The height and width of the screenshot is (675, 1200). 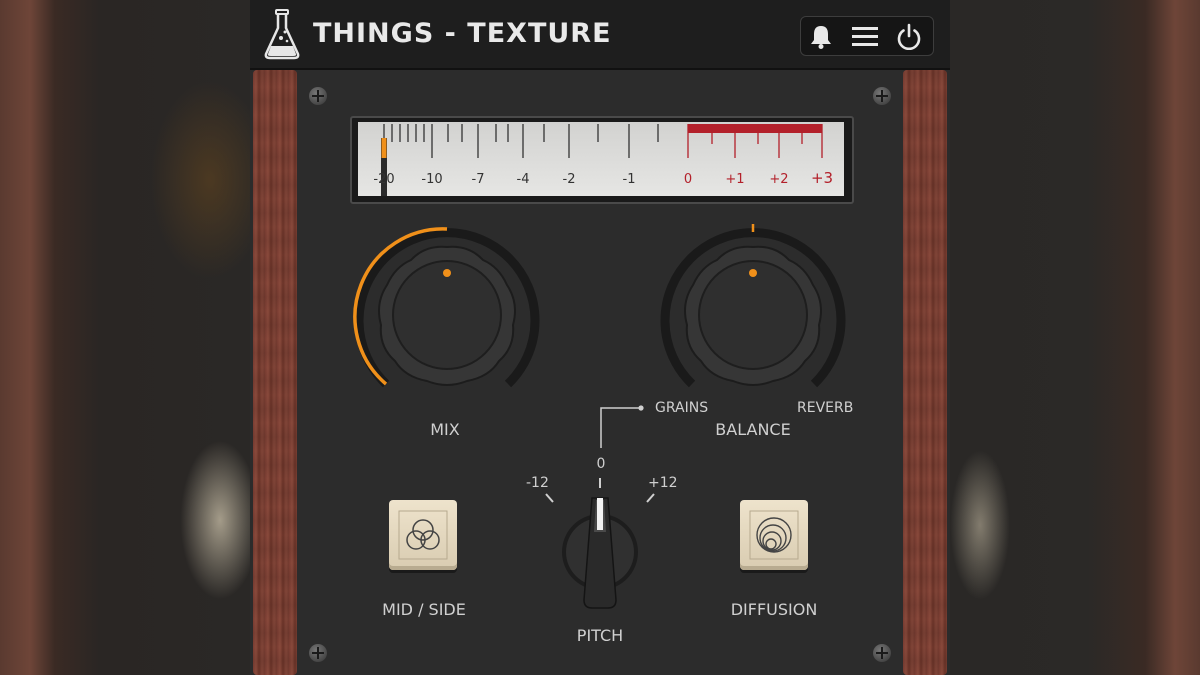 I want to click on vu-meter: -20 -10 -7 -4 -2 -1 0 +1 +2 +3, so click(x=602, y=160).